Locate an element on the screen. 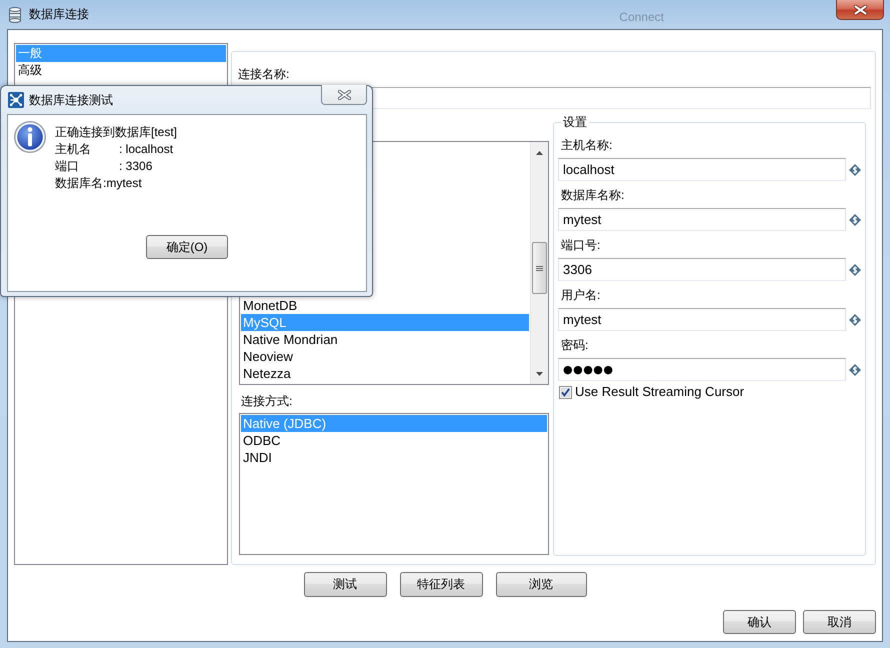 The height and width of the screenshot is (648, 890). password-field: ●●●●● is located at coordinates (702, 369).